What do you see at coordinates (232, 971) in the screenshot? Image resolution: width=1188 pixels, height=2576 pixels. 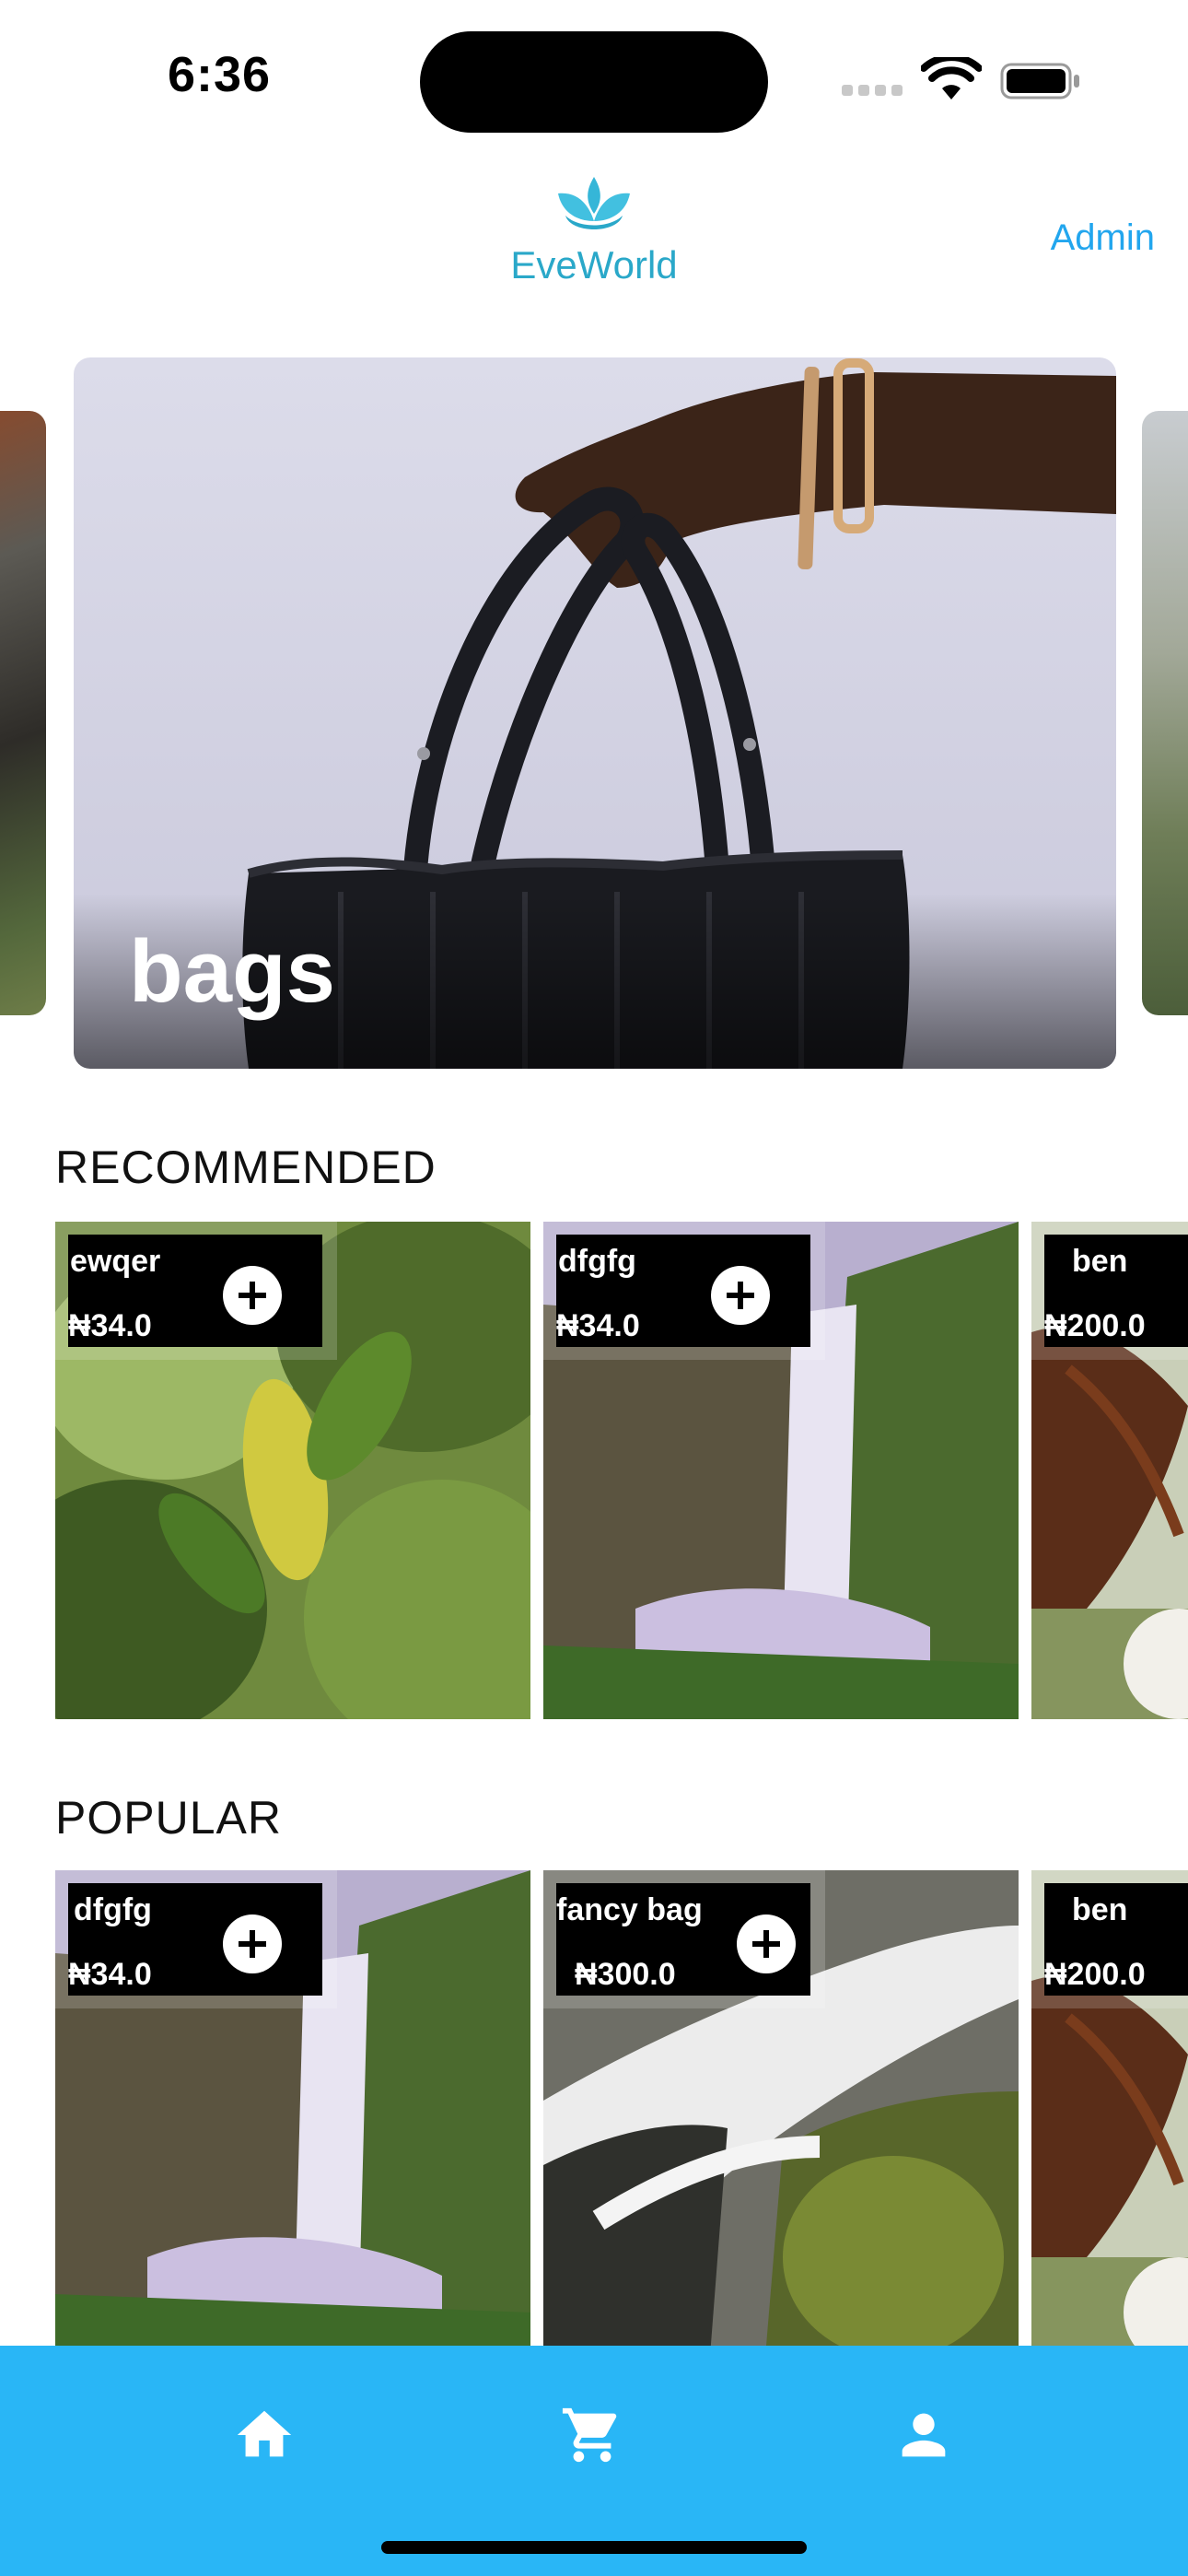 I see `category-title: bags` at bounding box center [232, 971].